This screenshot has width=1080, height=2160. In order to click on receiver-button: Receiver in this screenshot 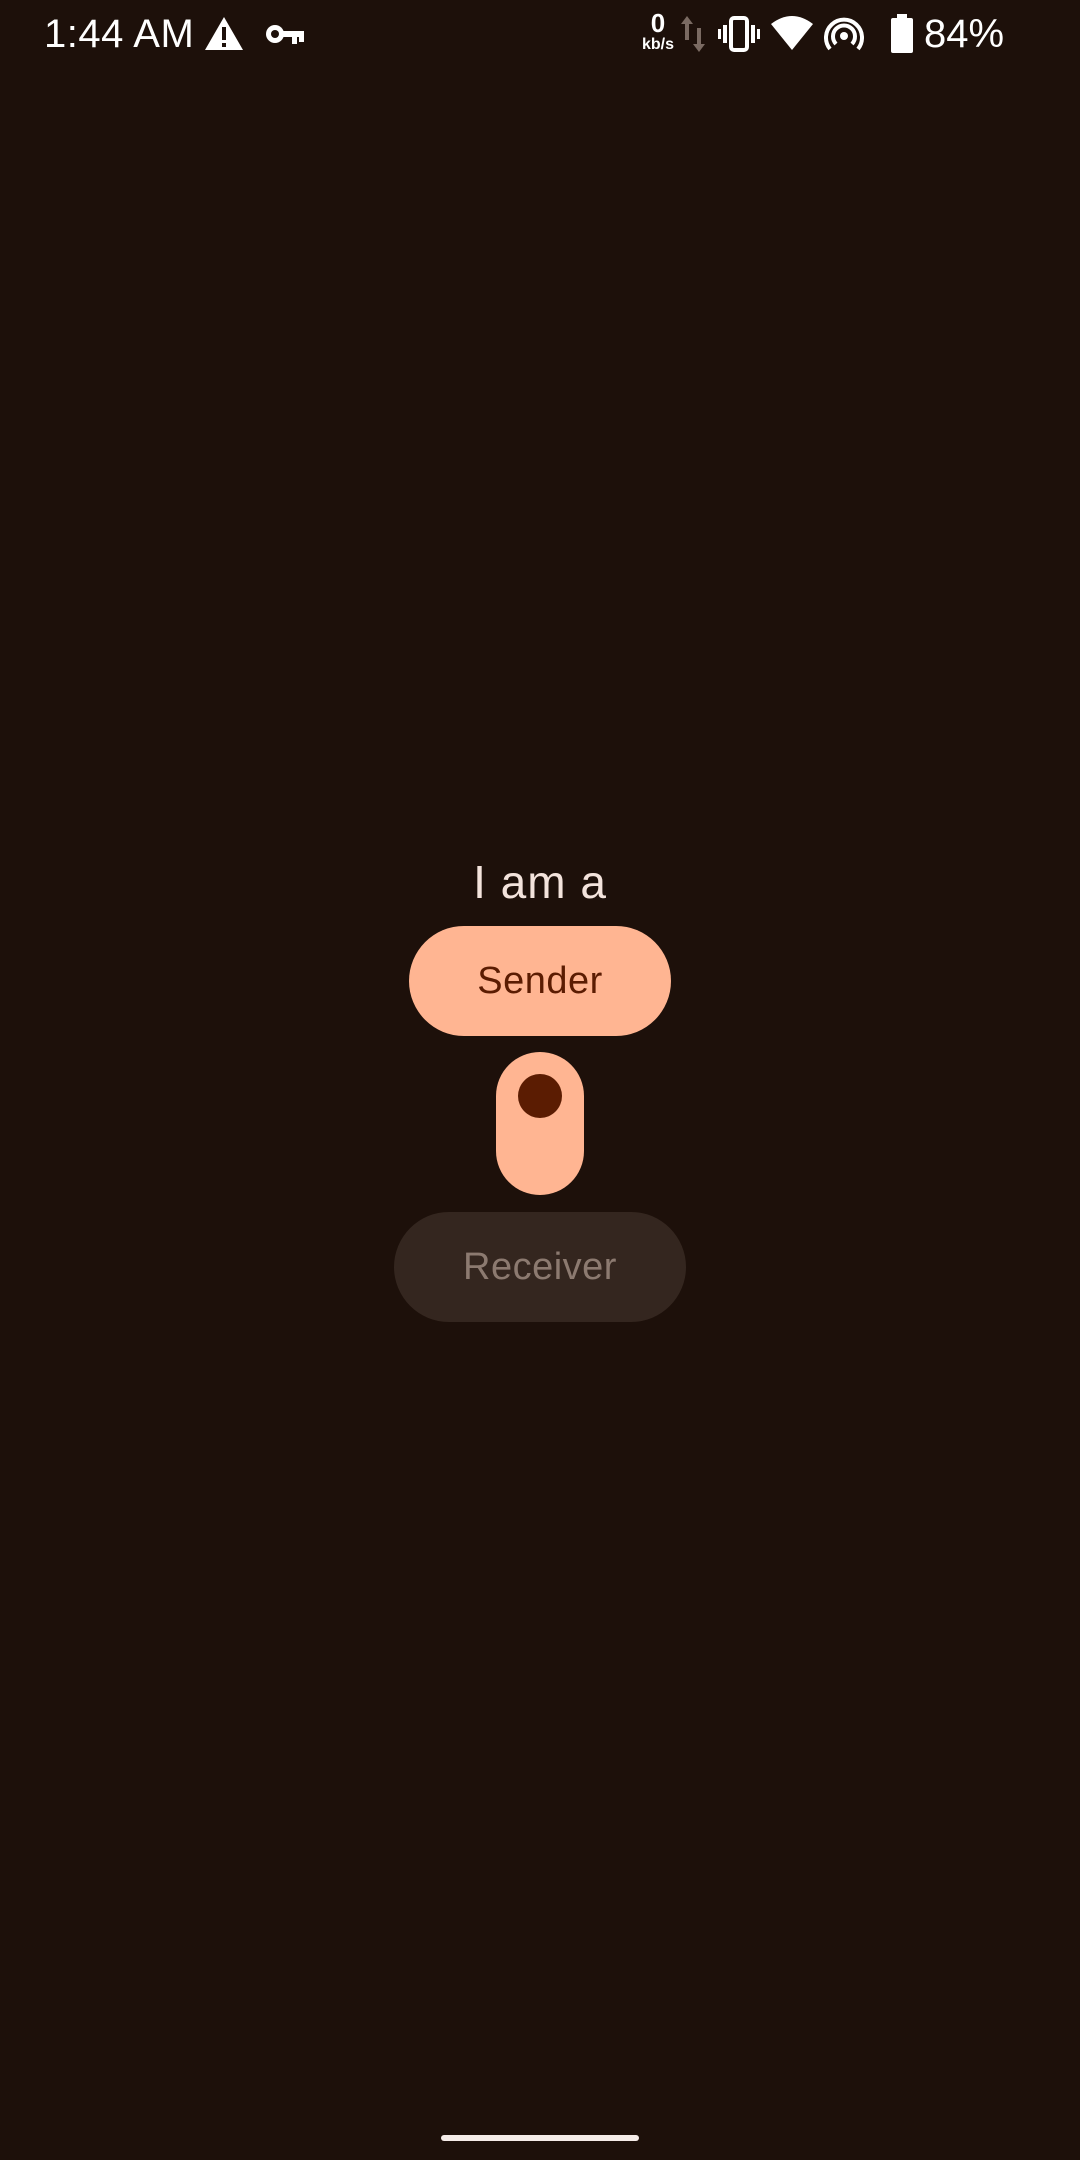, I will do `click(540, 1267)`.